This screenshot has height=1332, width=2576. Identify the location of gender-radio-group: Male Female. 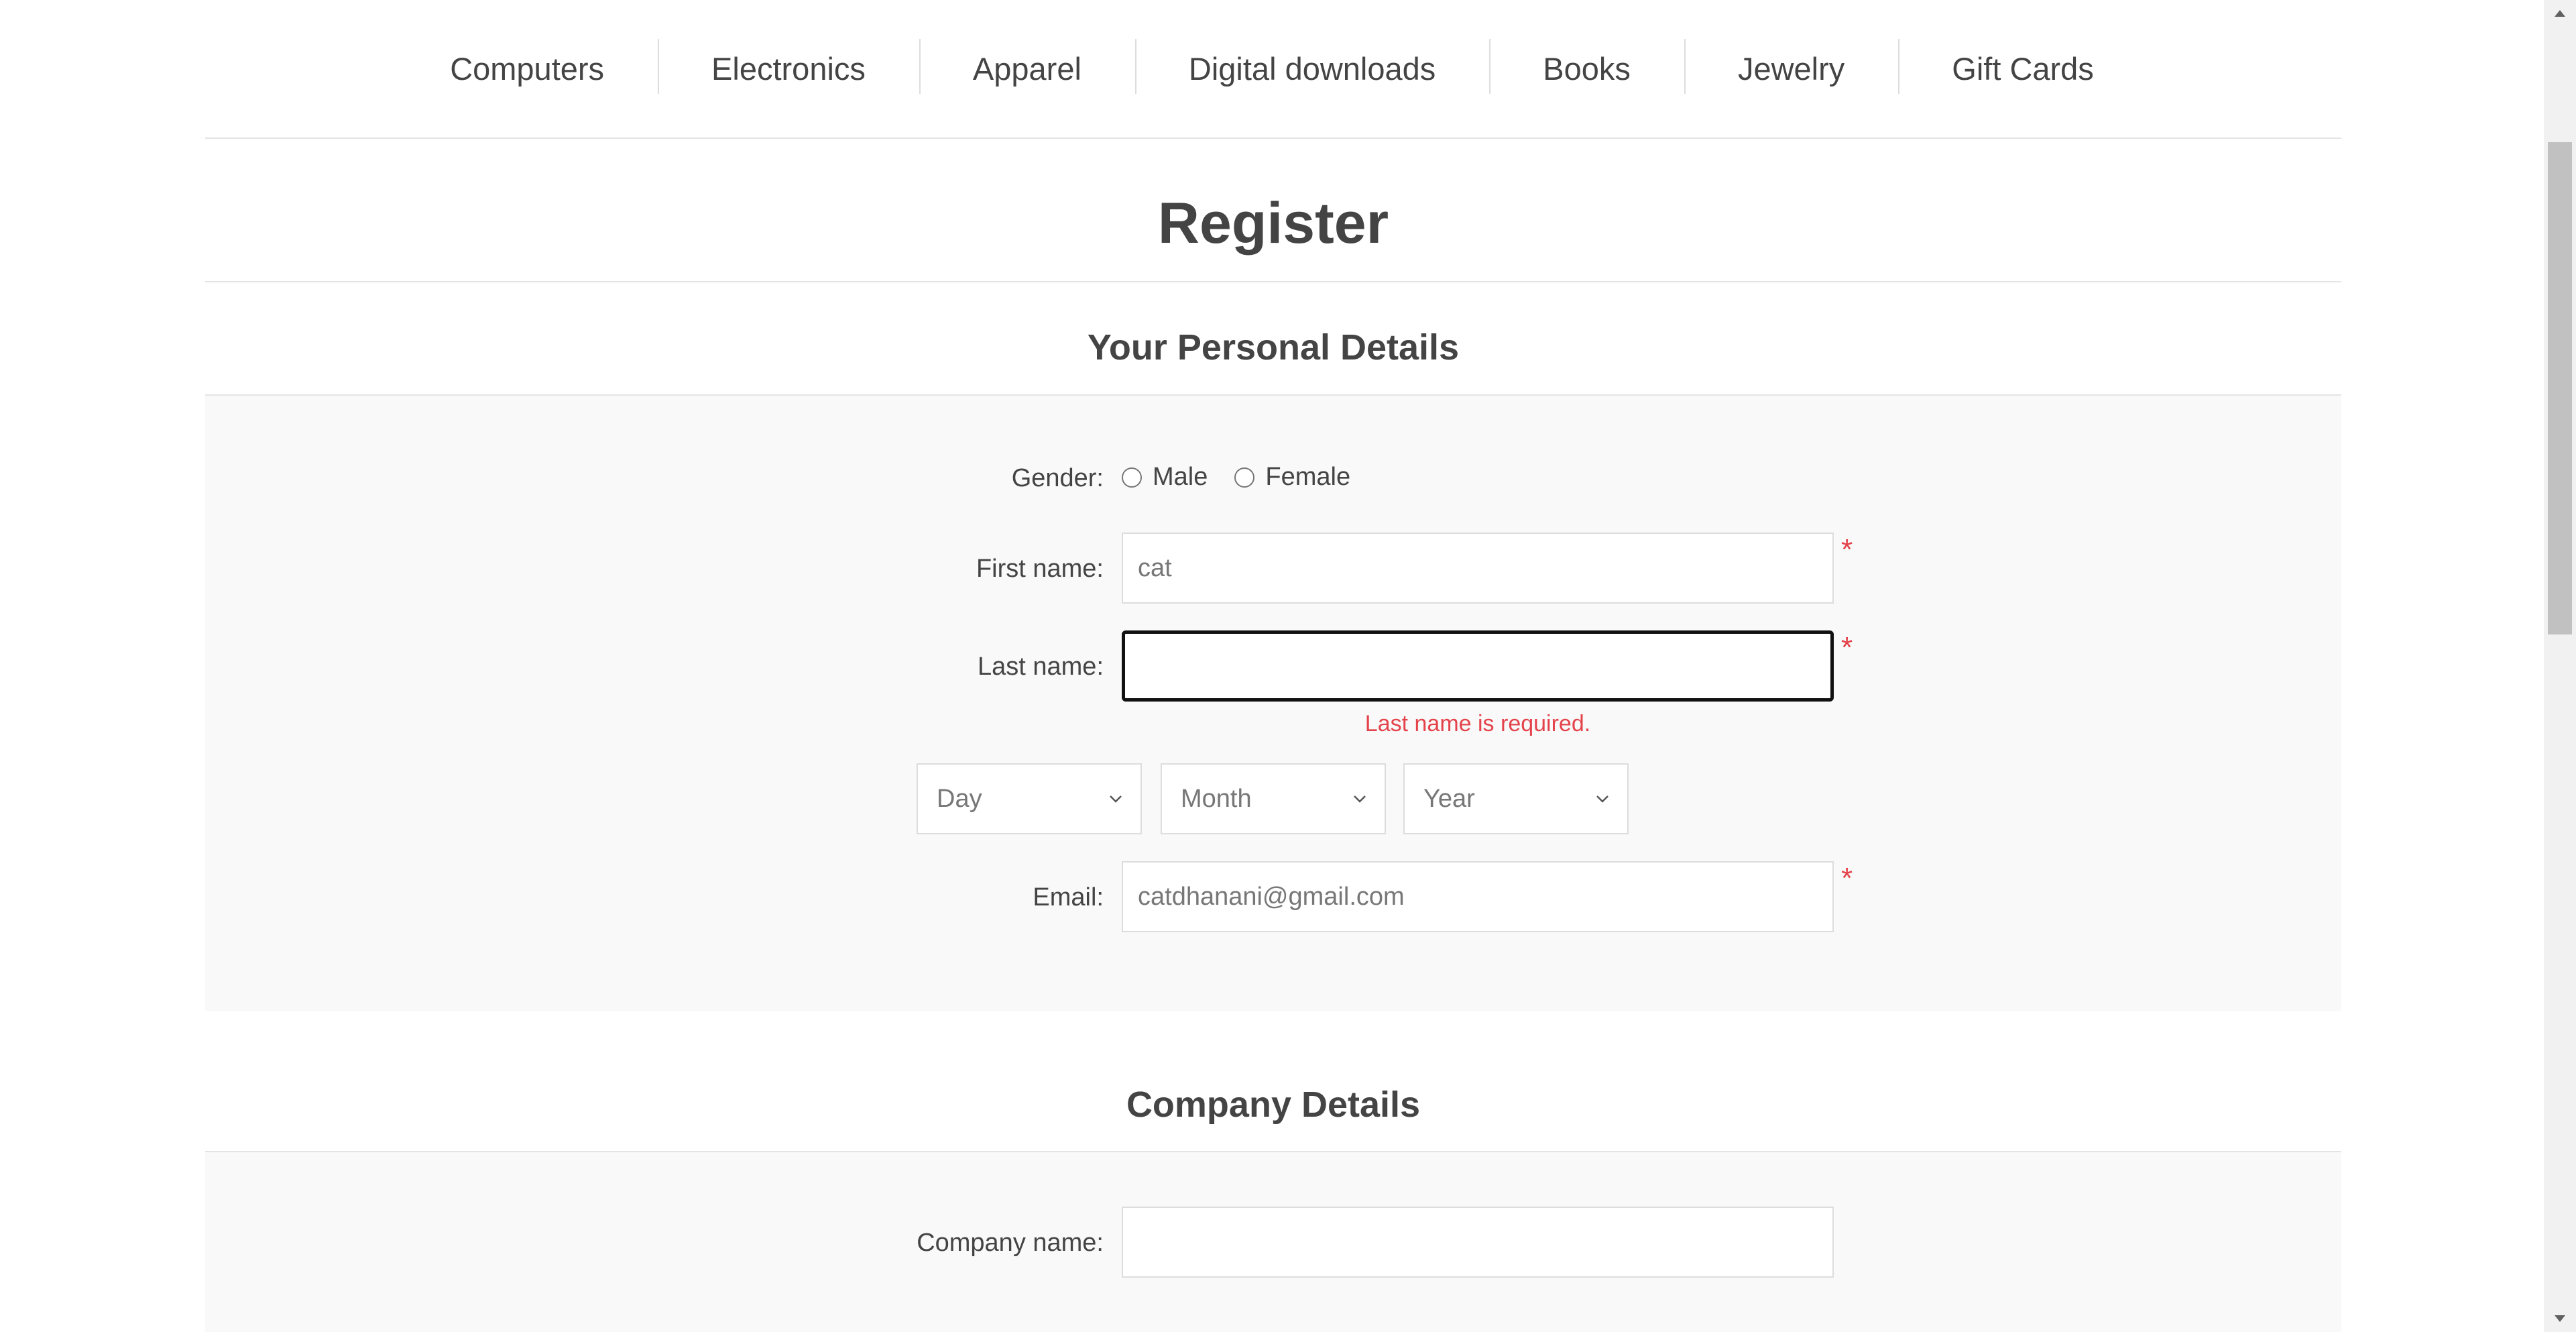
(1249, 477).